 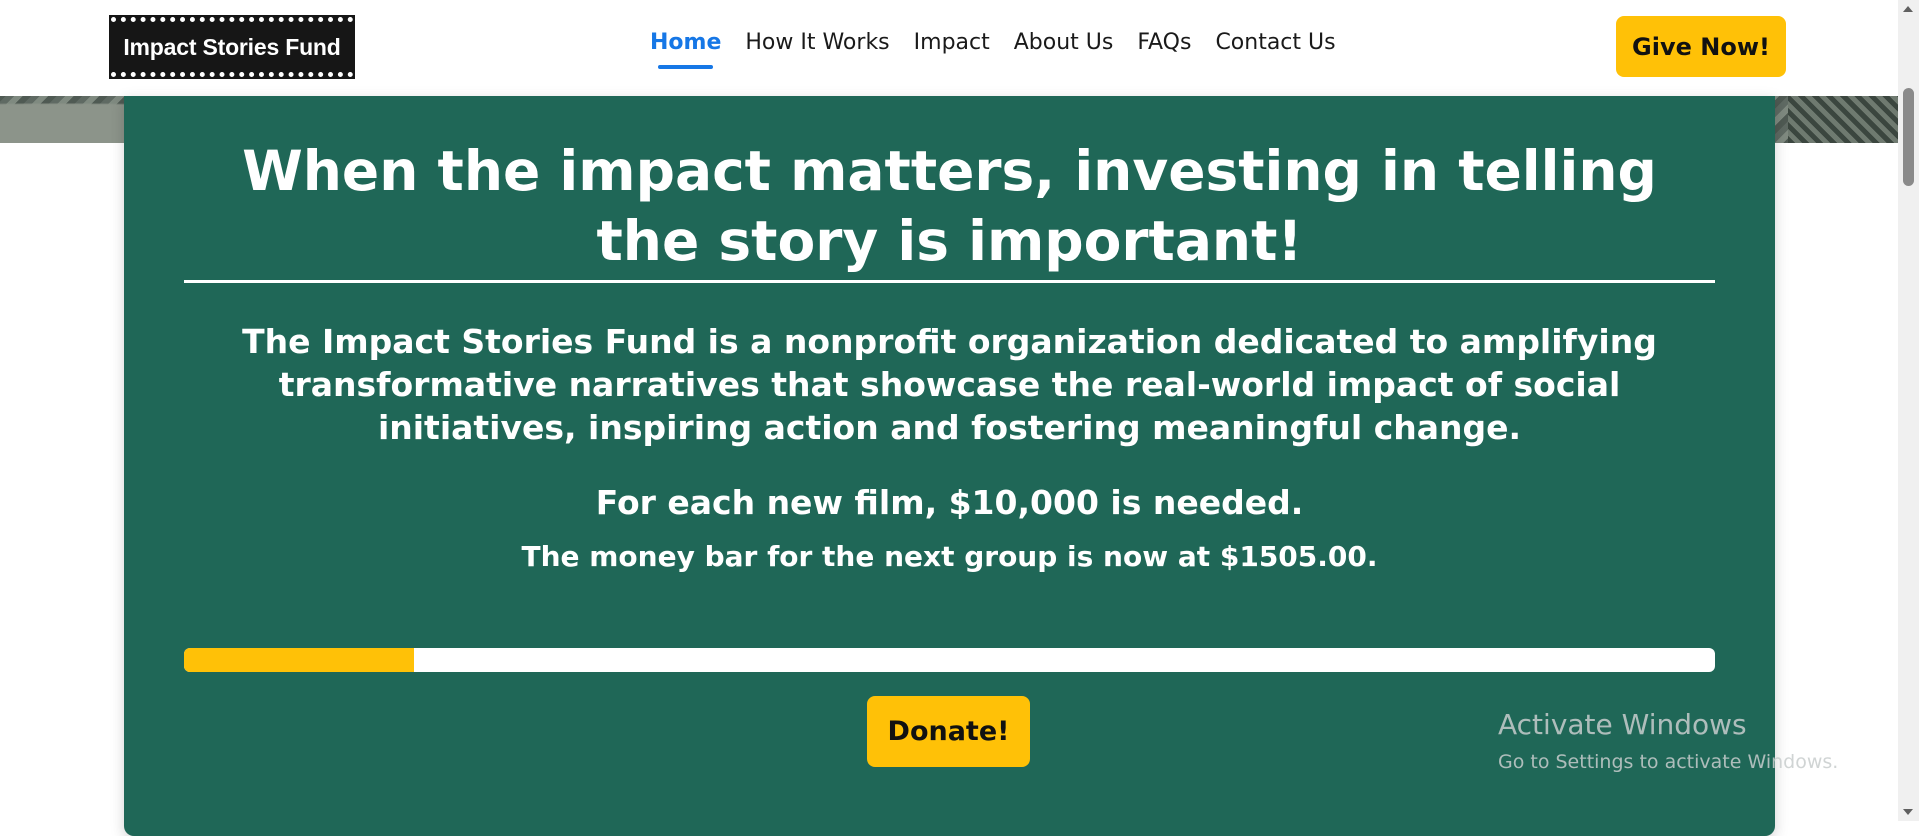 I want to click on nav-link-contact-us: Contact Us, so click(x=1275, y=42).